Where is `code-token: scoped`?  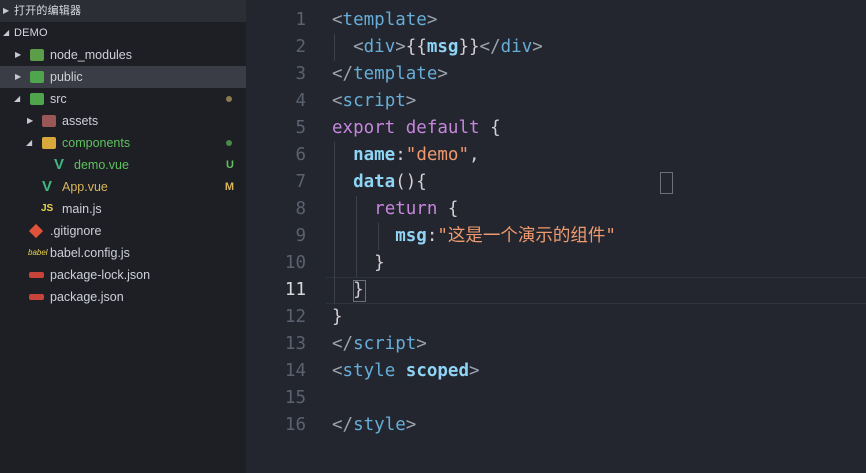 code-token: scoped is located at coordinates (437, 371).